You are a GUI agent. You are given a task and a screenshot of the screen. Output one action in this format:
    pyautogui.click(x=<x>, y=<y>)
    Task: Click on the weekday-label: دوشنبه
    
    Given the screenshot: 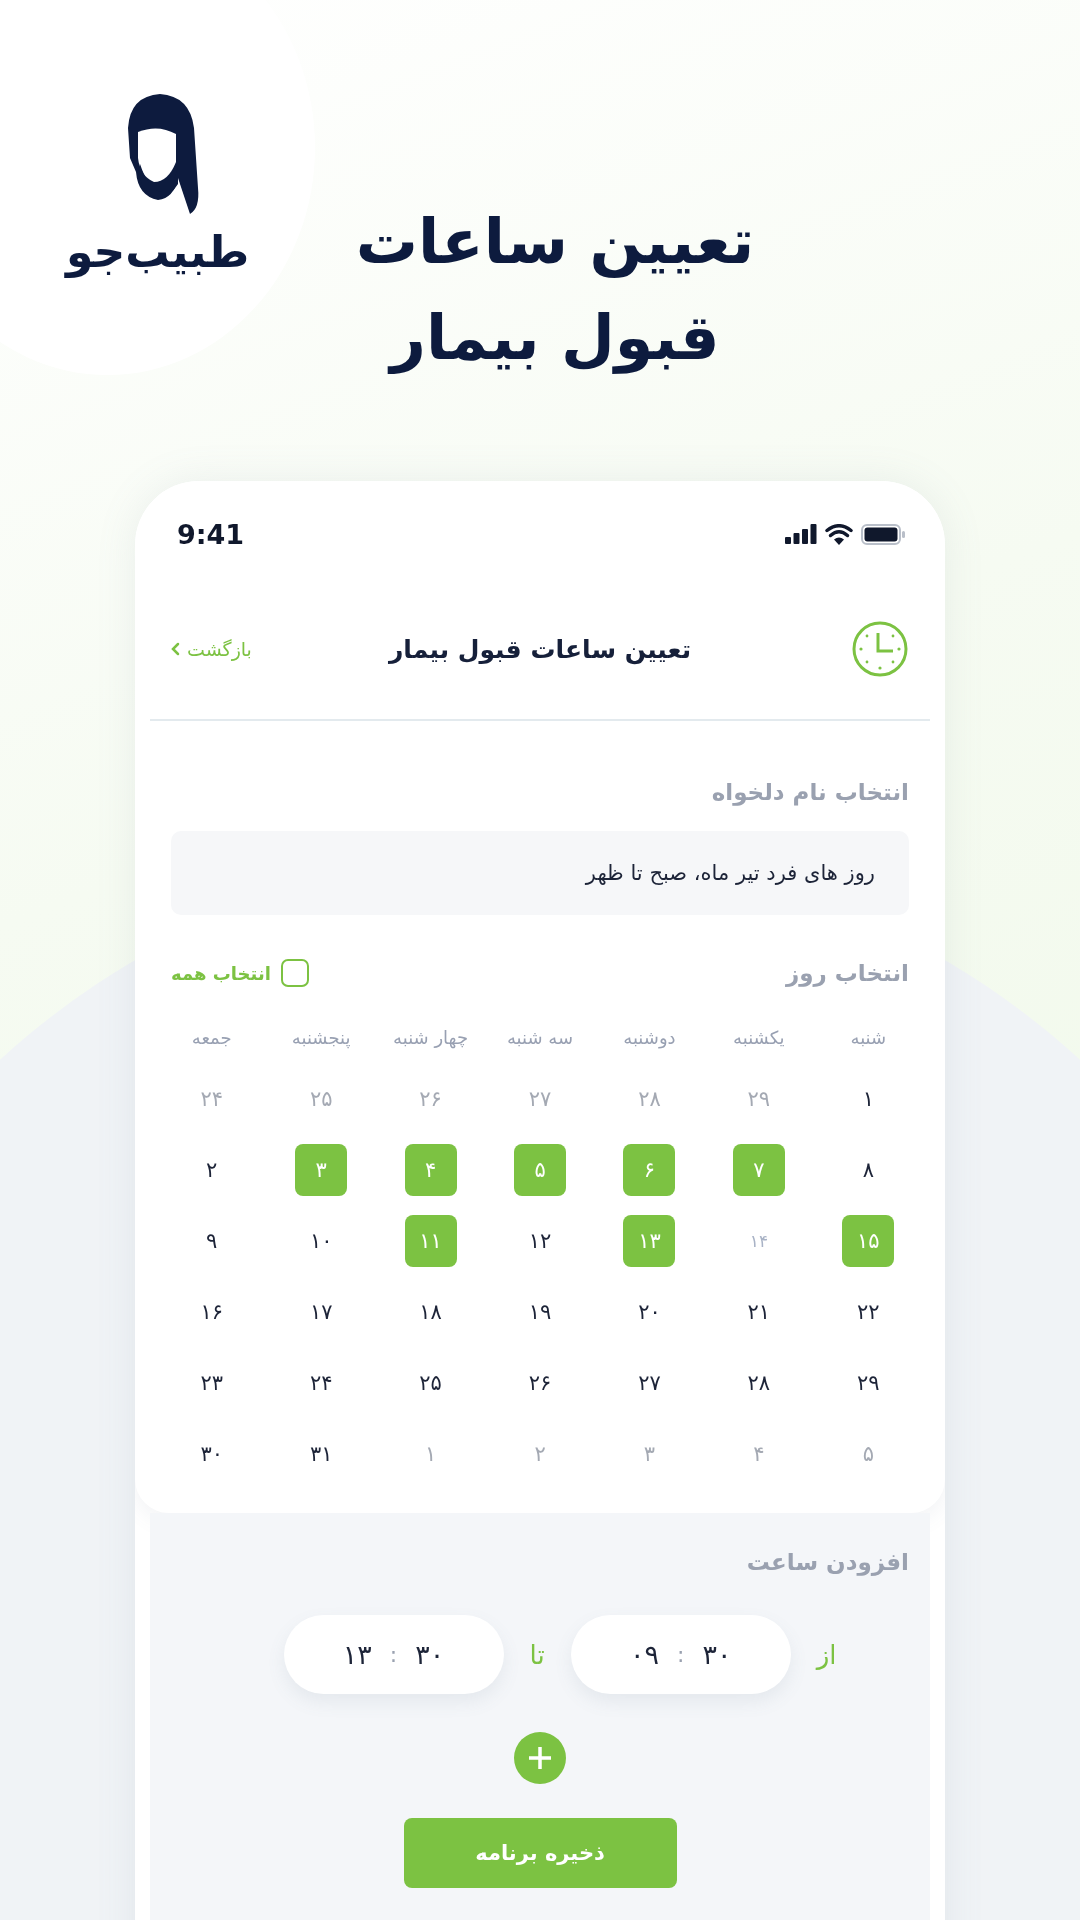 What is the action you would take?
    pyautogui.click(x=649, y=1039)
    